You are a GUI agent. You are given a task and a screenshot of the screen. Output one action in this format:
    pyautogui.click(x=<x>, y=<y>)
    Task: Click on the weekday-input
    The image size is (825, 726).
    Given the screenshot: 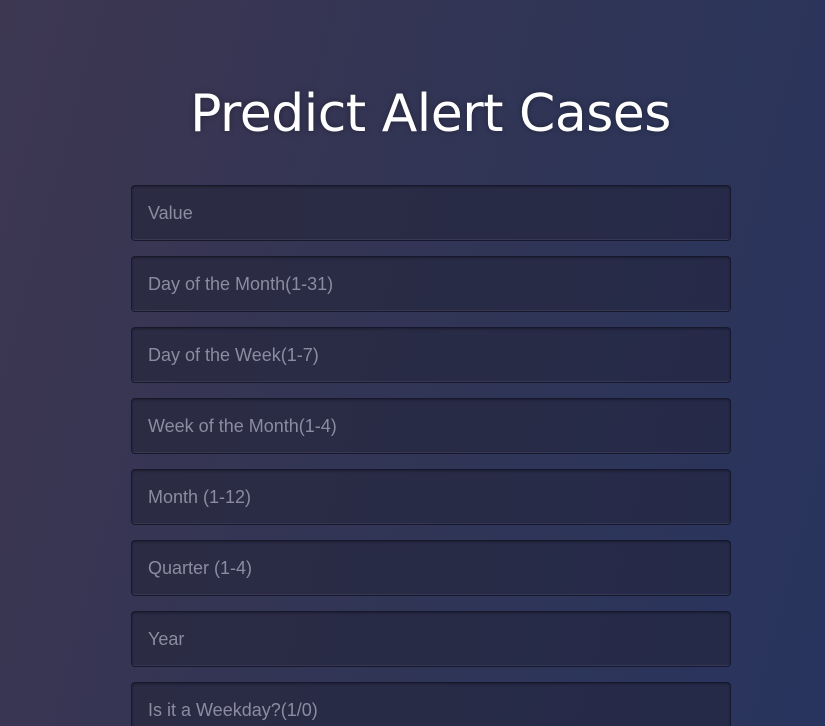 What is the action you would take?
    pyautogui.click(x=431, y=704)
    